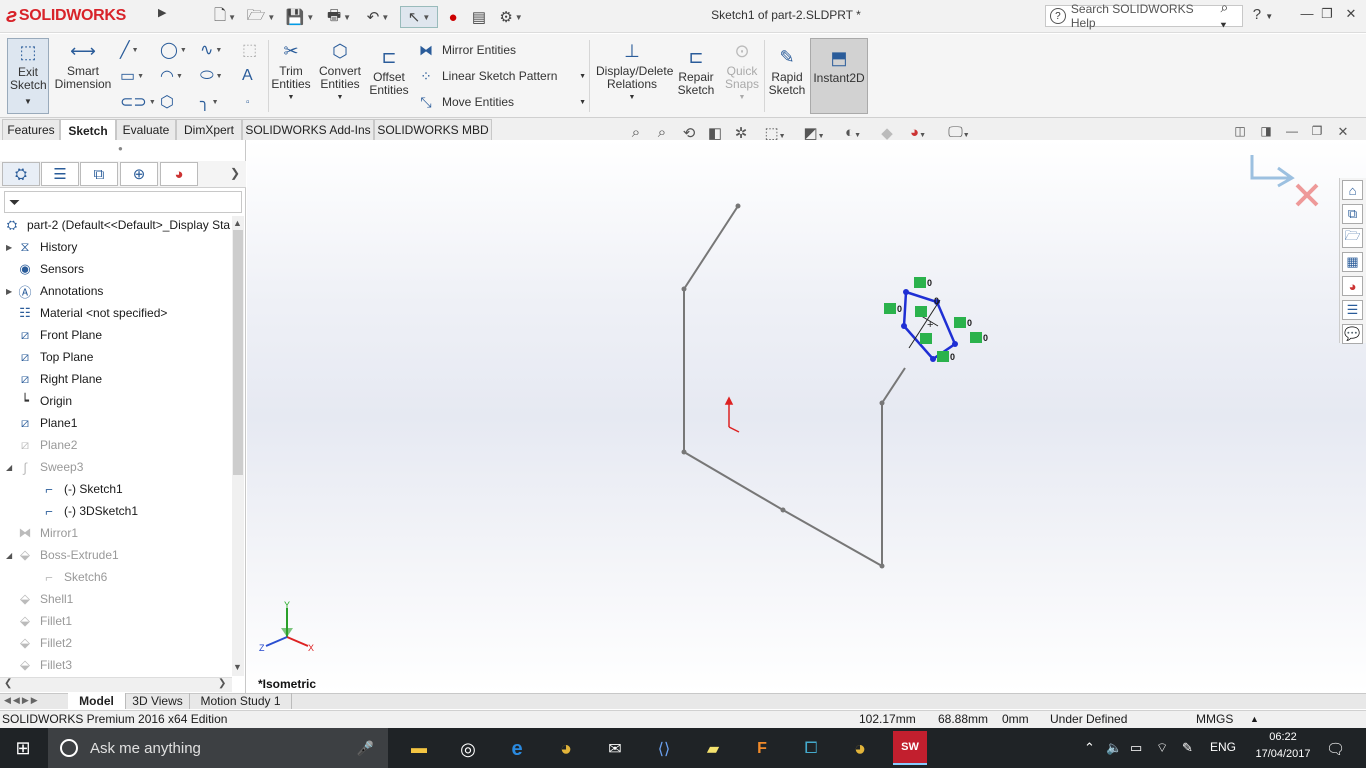 This screenshot has width=1366, height=768. What do you see at coordinates (419, 749) in the screenshot?
I see `file-explorer-taskbar-icon: ▬` at bounding box center [419, 749].